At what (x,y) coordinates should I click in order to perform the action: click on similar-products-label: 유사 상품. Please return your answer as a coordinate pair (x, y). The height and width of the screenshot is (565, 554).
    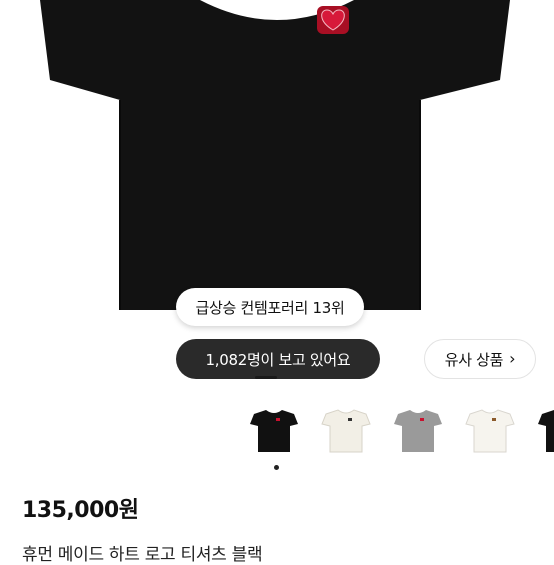
    Looking at the image, I should click on (474, 359).